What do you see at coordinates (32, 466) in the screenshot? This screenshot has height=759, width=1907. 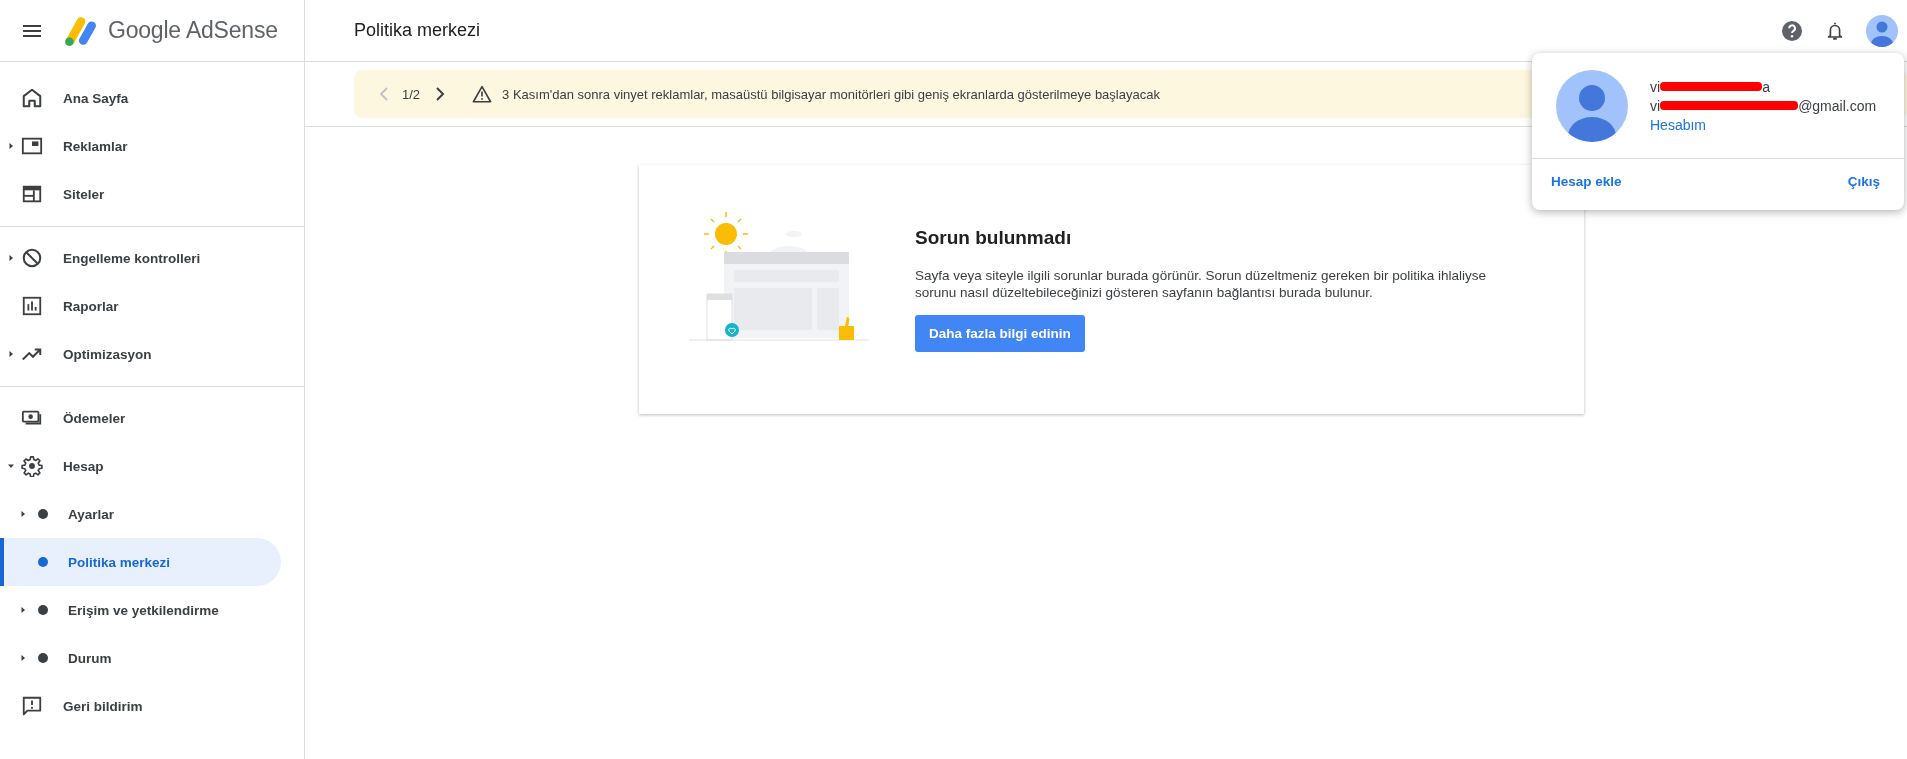 I see `settings-icon` at bounding box center [32, 466].